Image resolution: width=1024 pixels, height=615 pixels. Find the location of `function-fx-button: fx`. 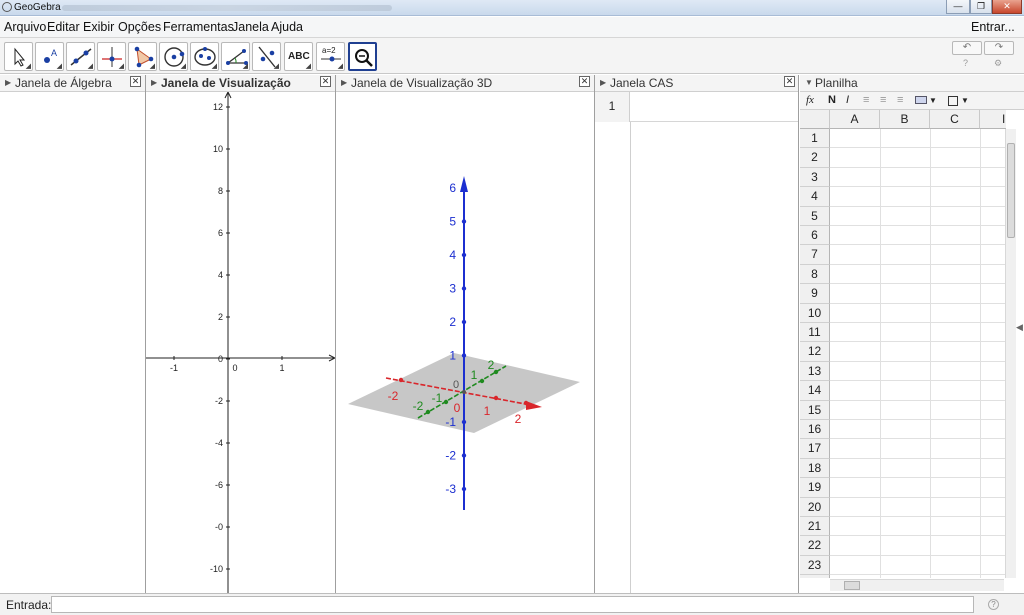

function-fx-button: fx is located at coordinates (810, 100).